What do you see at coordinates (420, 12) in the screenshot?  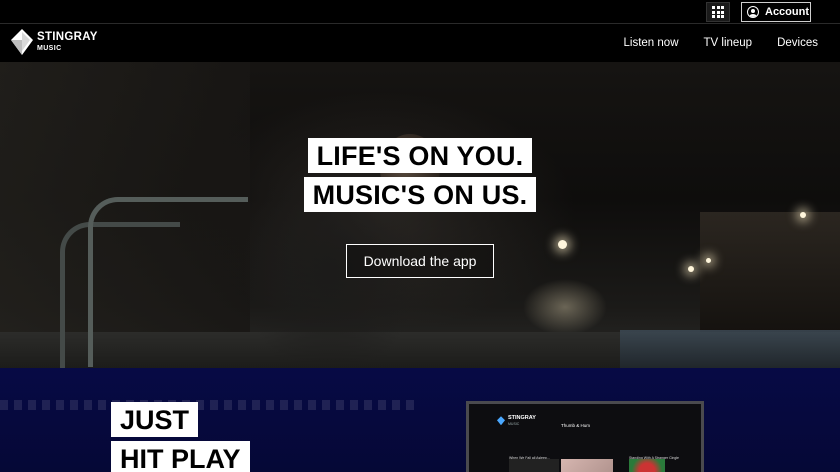 I see `utility-bar: Account` at bounding box center [420, 12].